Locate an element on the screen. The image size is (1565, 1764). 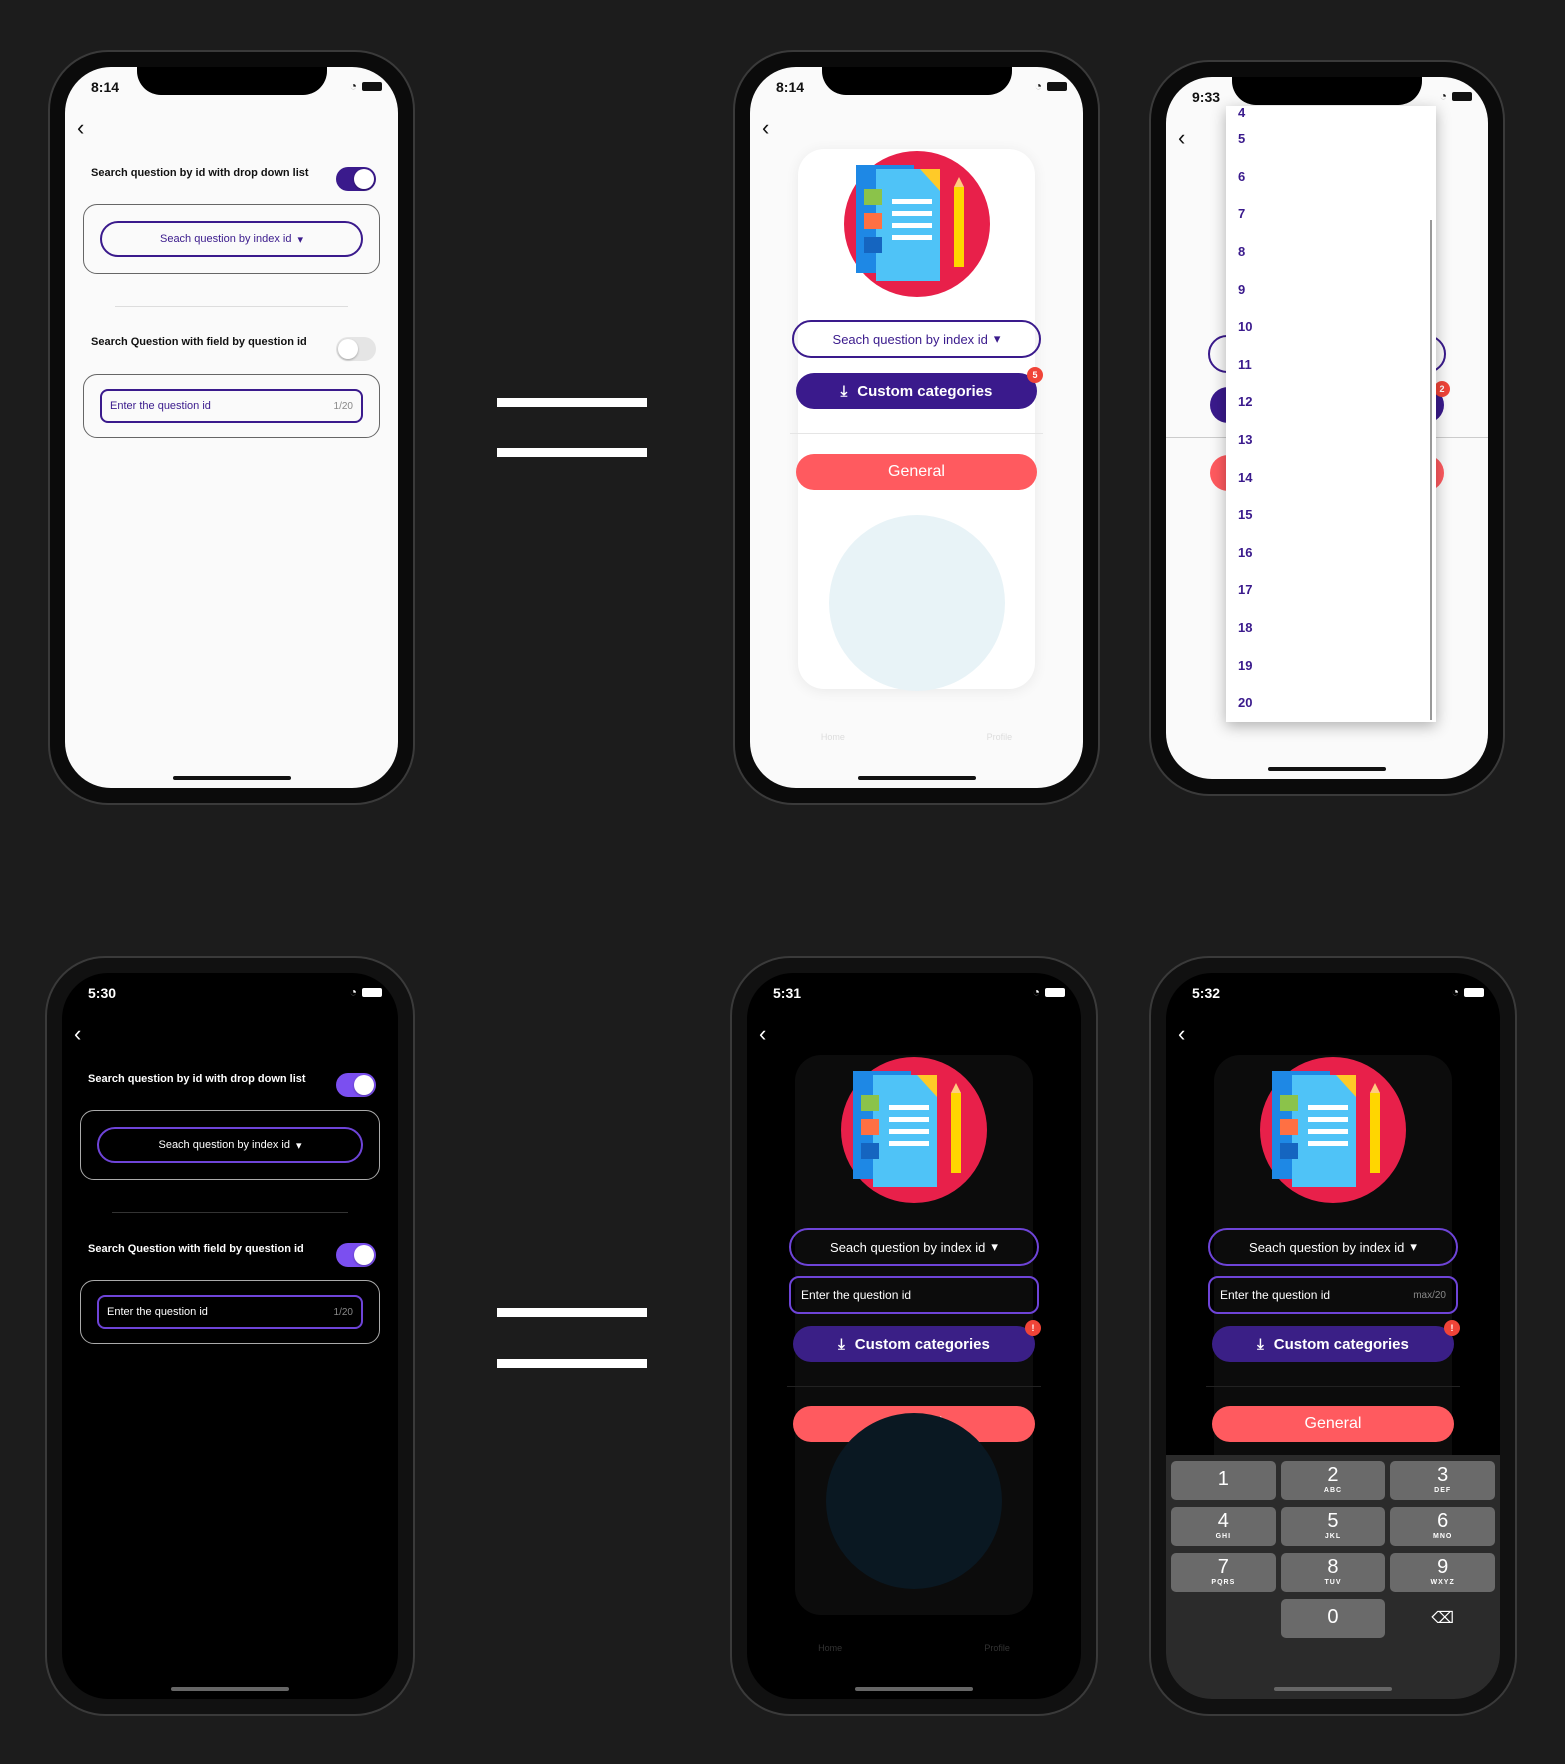
custom-categories-label: Custom categories is located at coordinates (1341, 1344).